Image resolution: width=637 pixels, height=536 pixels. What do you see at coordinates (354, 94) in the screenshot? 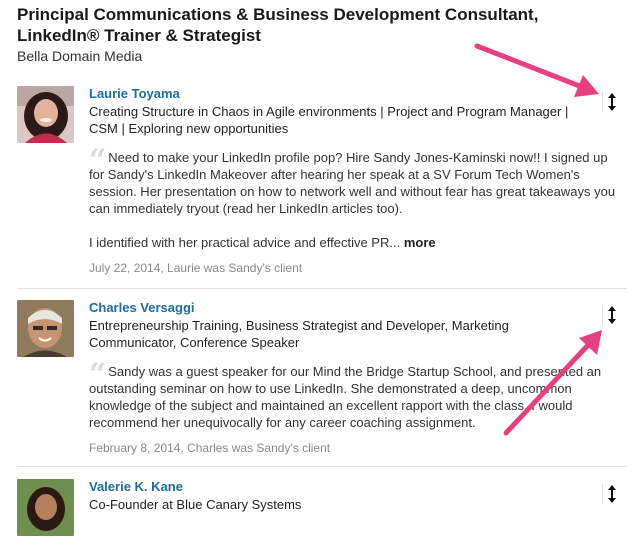
I see `recommender-name: Laurie Toyama` at bounding box center [354, 94].